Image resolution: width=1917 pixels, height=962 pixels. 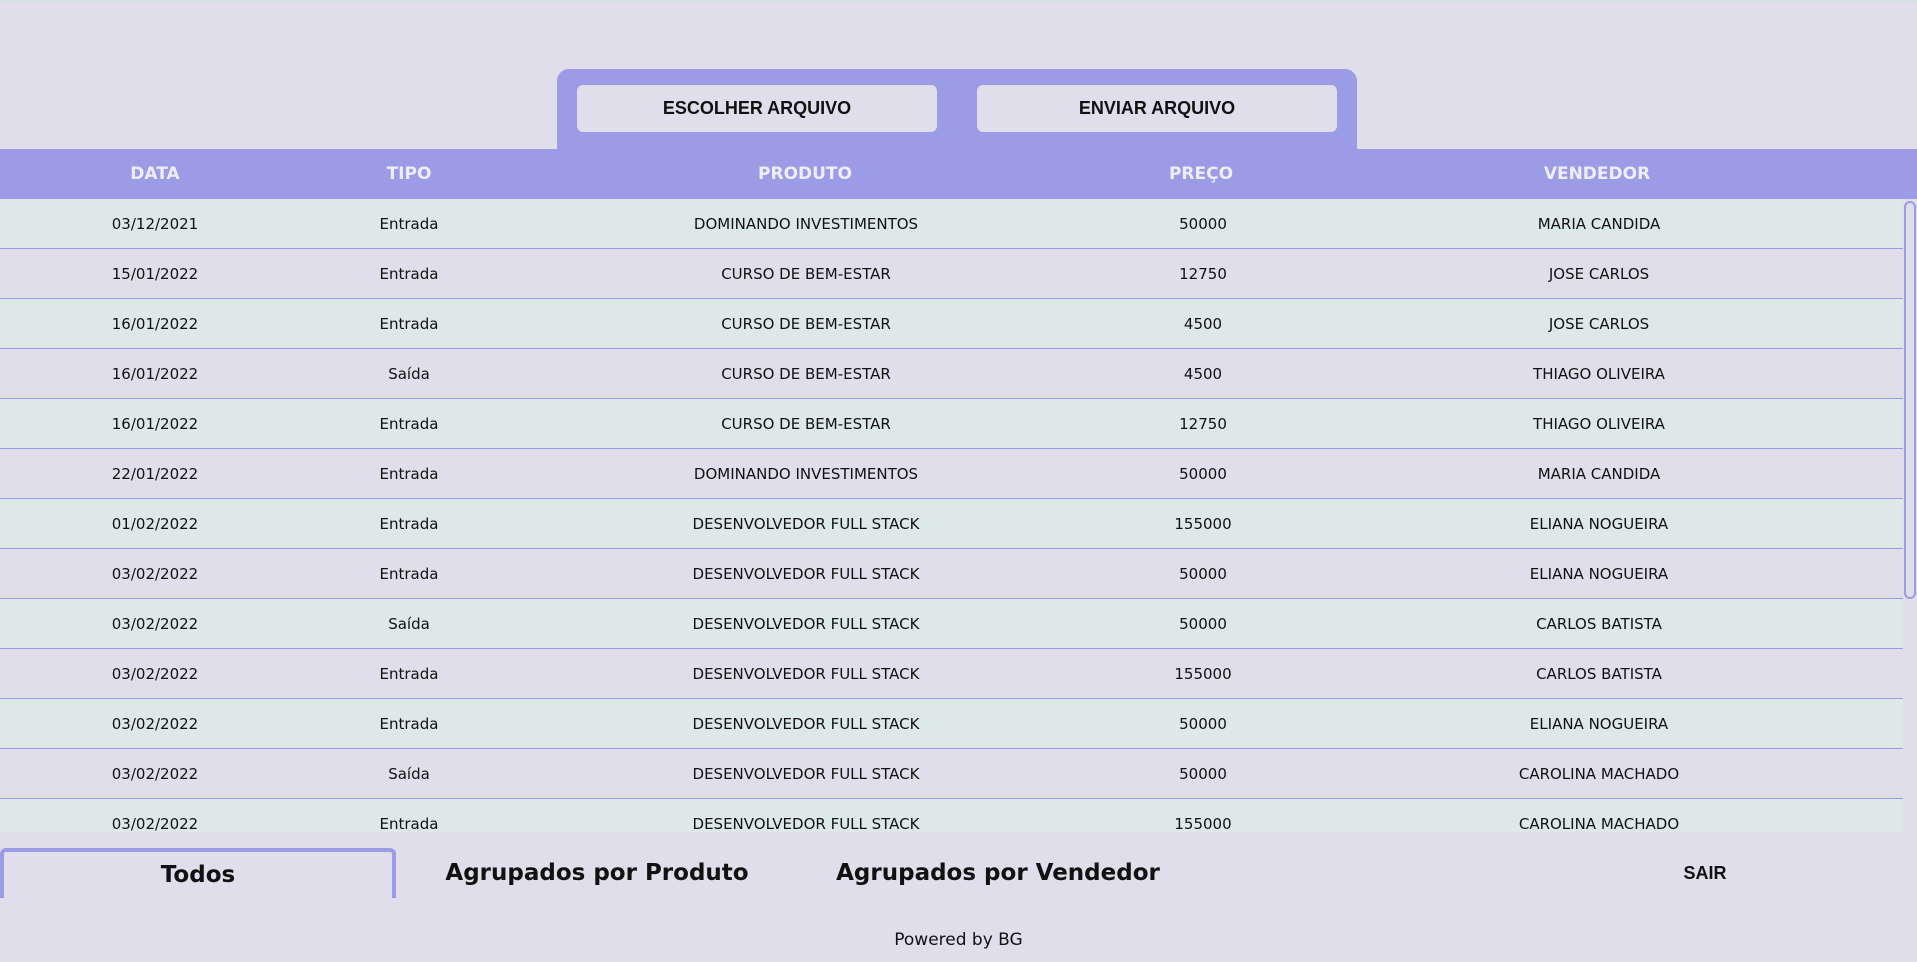 What do you see at coordinates (1705, 873) in the screenshot?
I see `logout-button: SAIR` at bounding box center [1705, 873].